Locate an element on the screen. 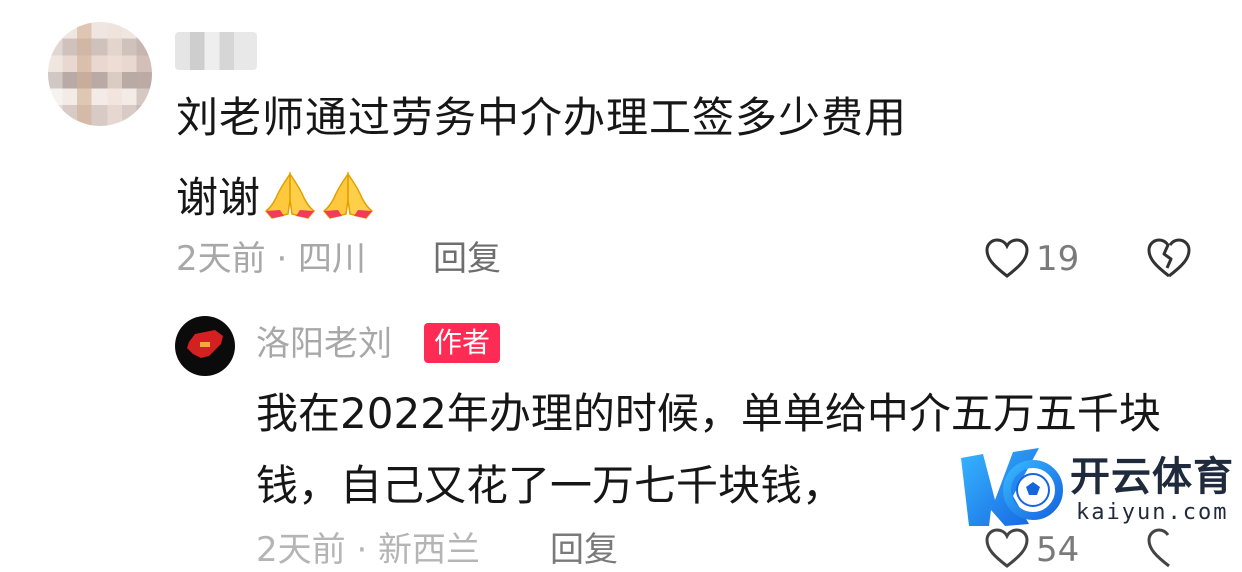  comment-text-line2: 谢谢 is located at coordinates (276, 193).